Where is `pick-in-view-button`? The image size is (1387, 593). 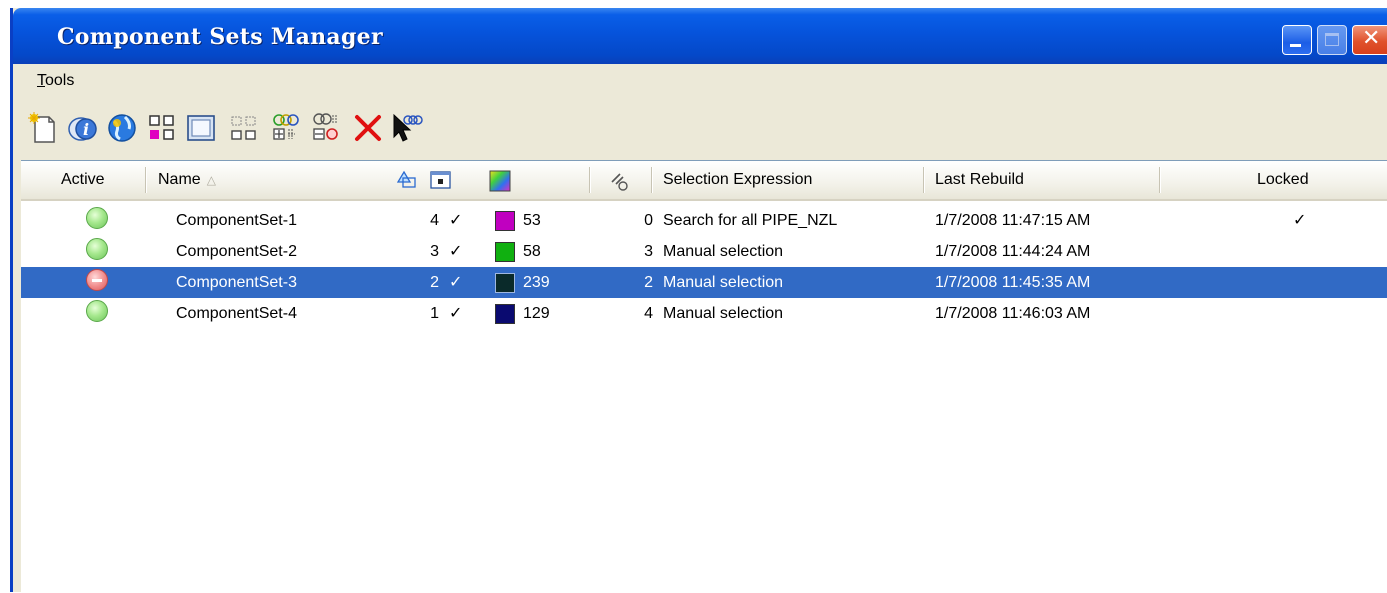
pick-in-view-button is located at coordinates (406, 128).